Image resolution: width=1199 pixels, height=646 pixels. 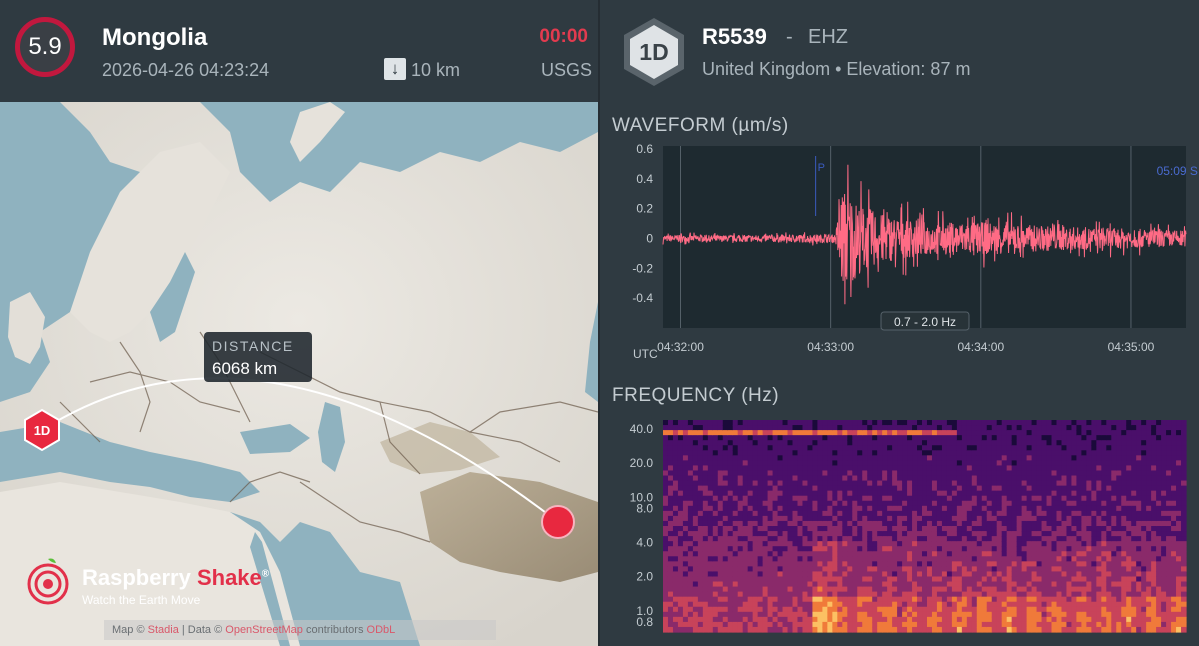 What do you see at coordinates (166, 585) in the screenshot?
I see `raspberry-shake-logo: Raspberry Shake® Watch the Earth Move` at bounding box center [166, 585].